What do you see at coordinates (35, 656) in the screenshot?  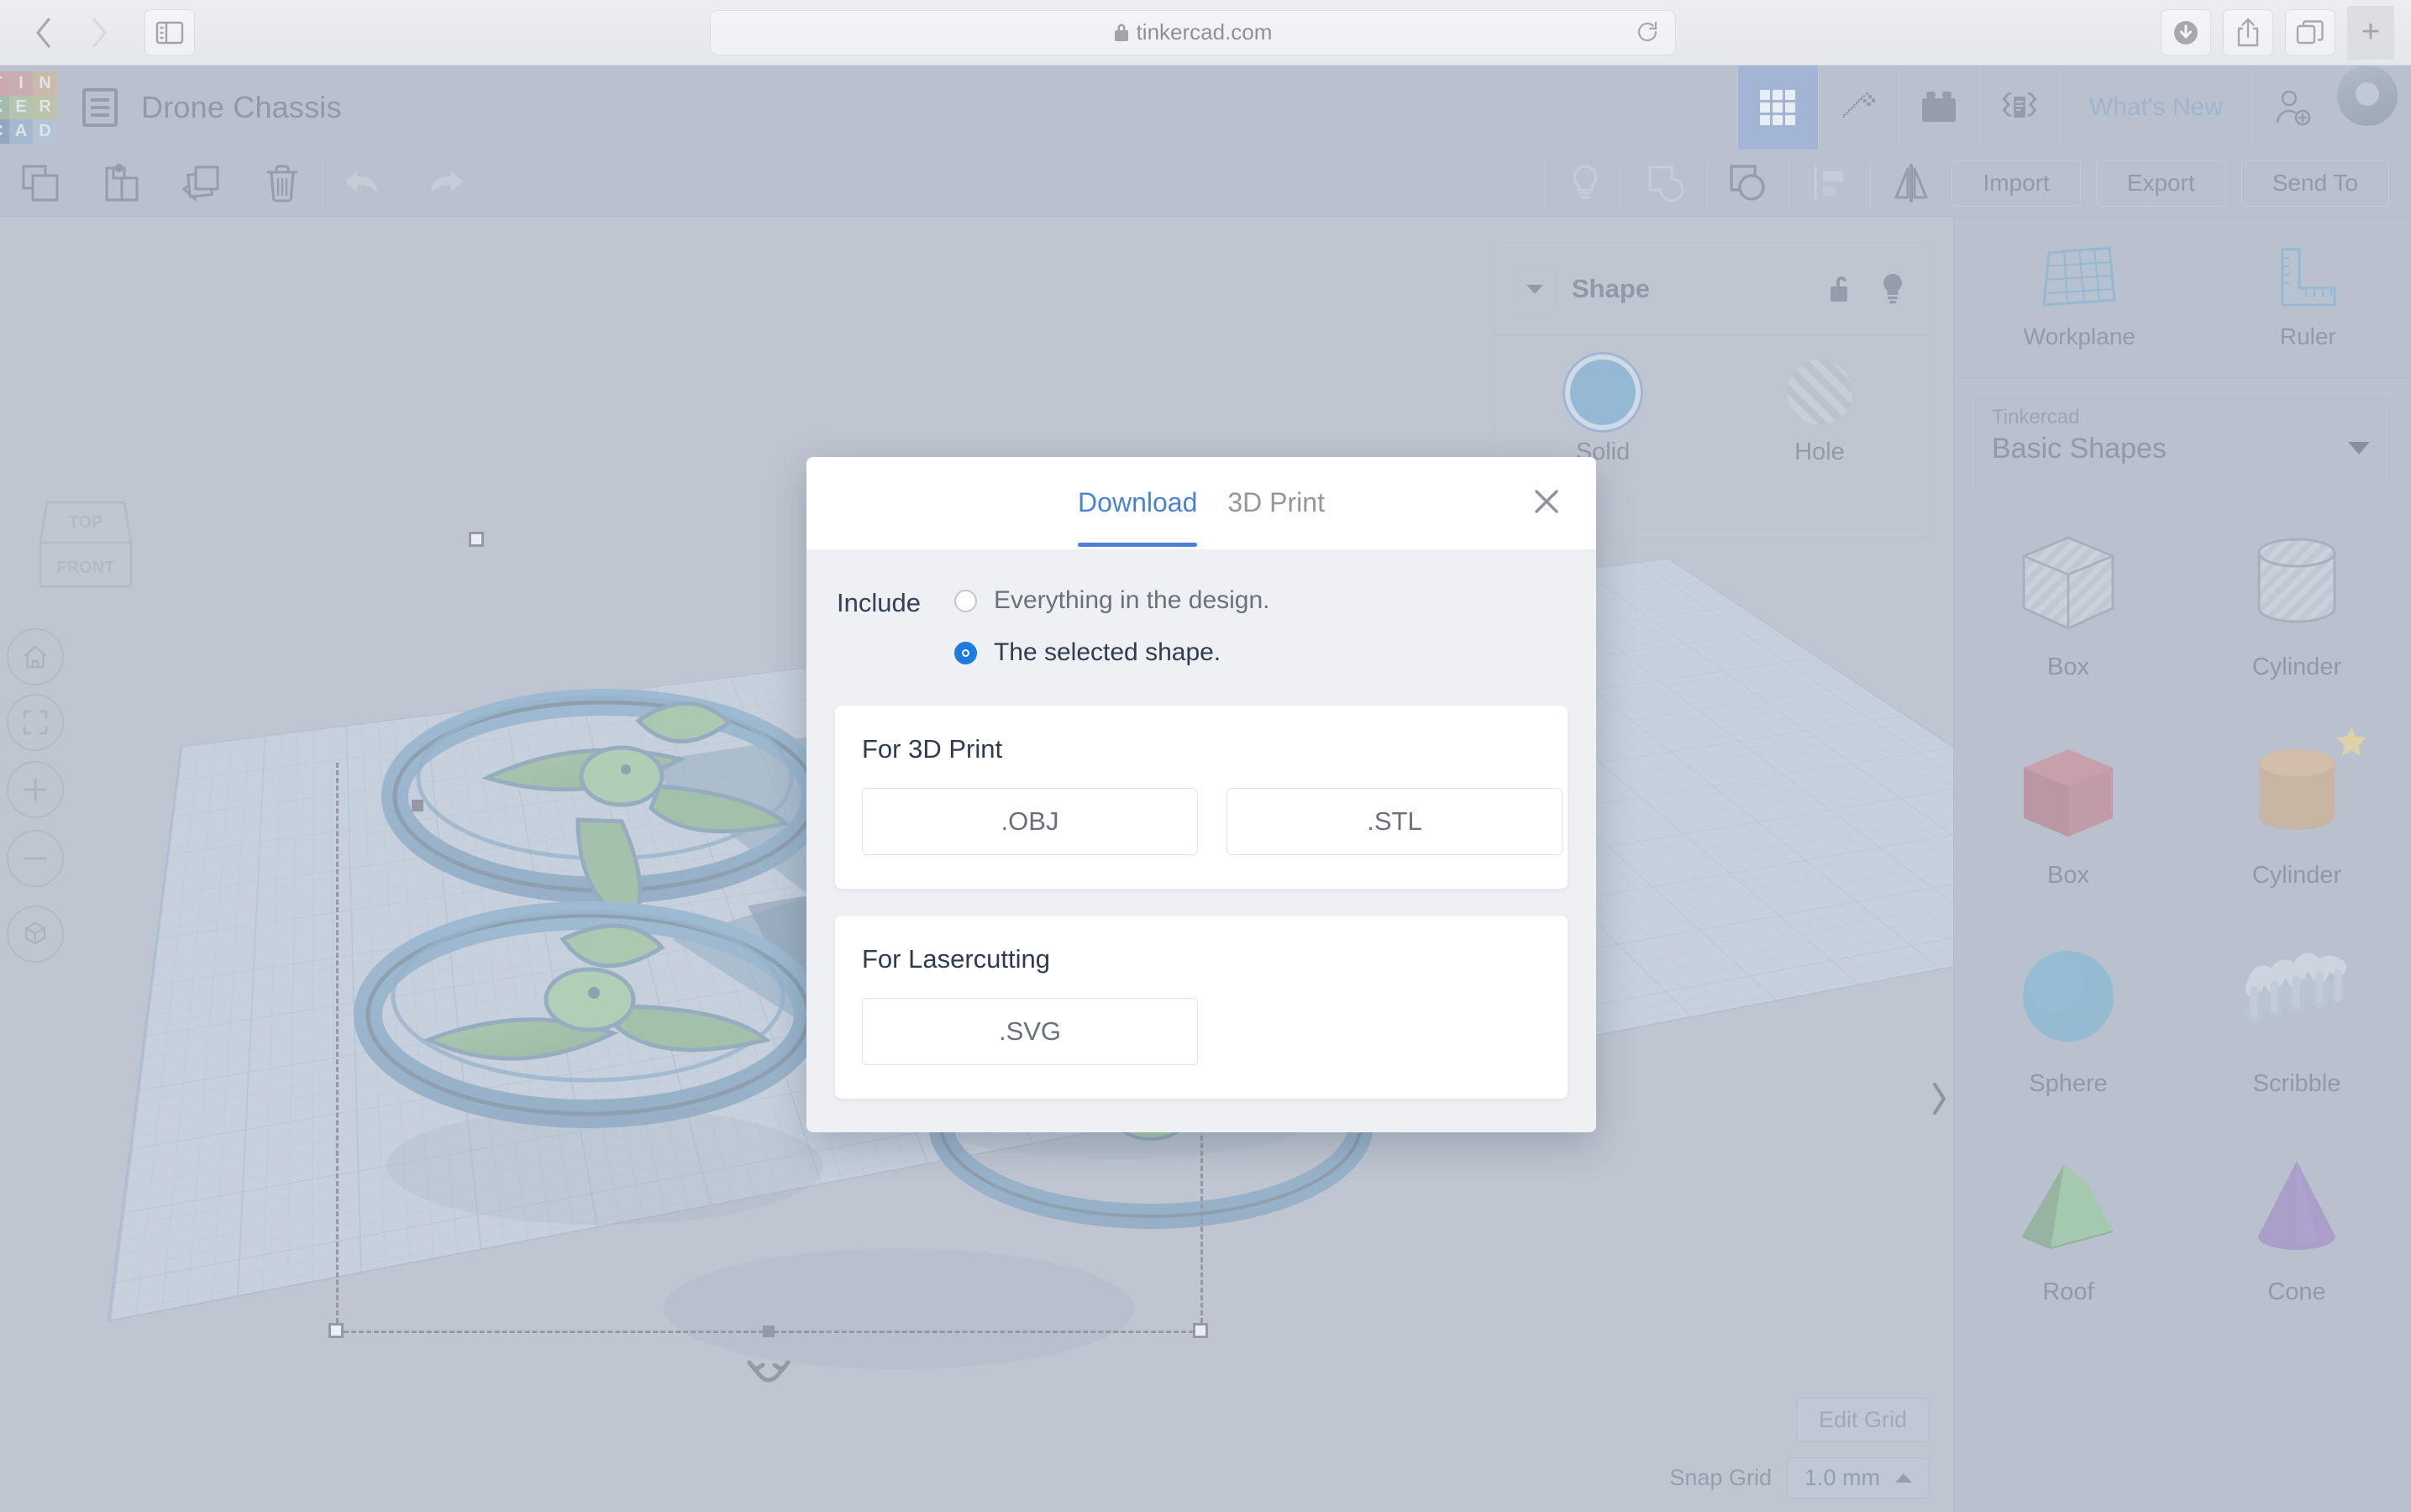 I see `home-view-icon` at bounding box center [35, 656].